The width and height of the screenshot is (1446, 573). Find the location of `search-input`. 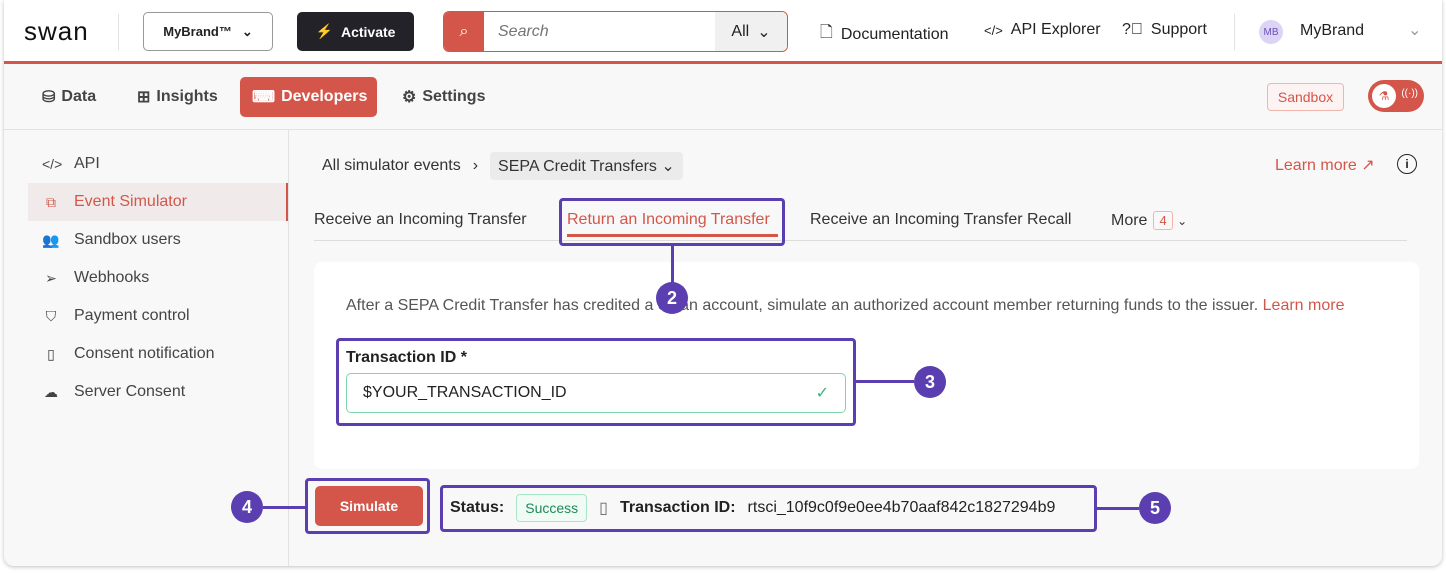

search-input is located at coordinates (599, 31).